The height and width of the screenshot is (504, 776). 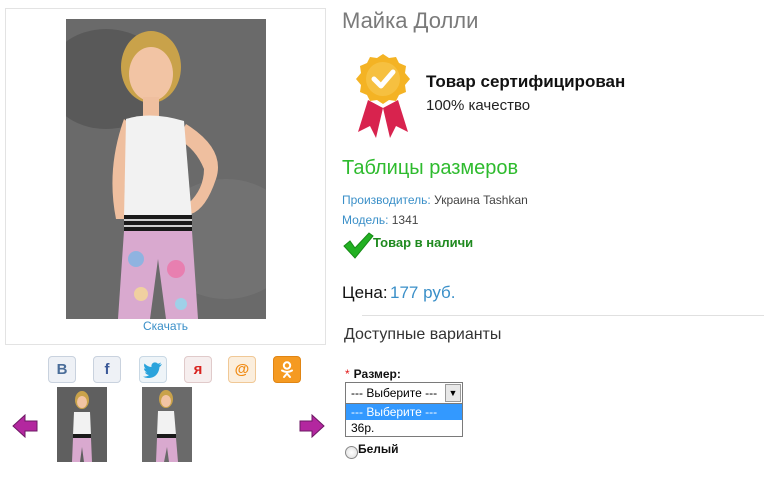 What do you see at coordinates (198, 369) in the screenshot?
I see `yaru-share-icon: я` at bounding box center [198, 369].